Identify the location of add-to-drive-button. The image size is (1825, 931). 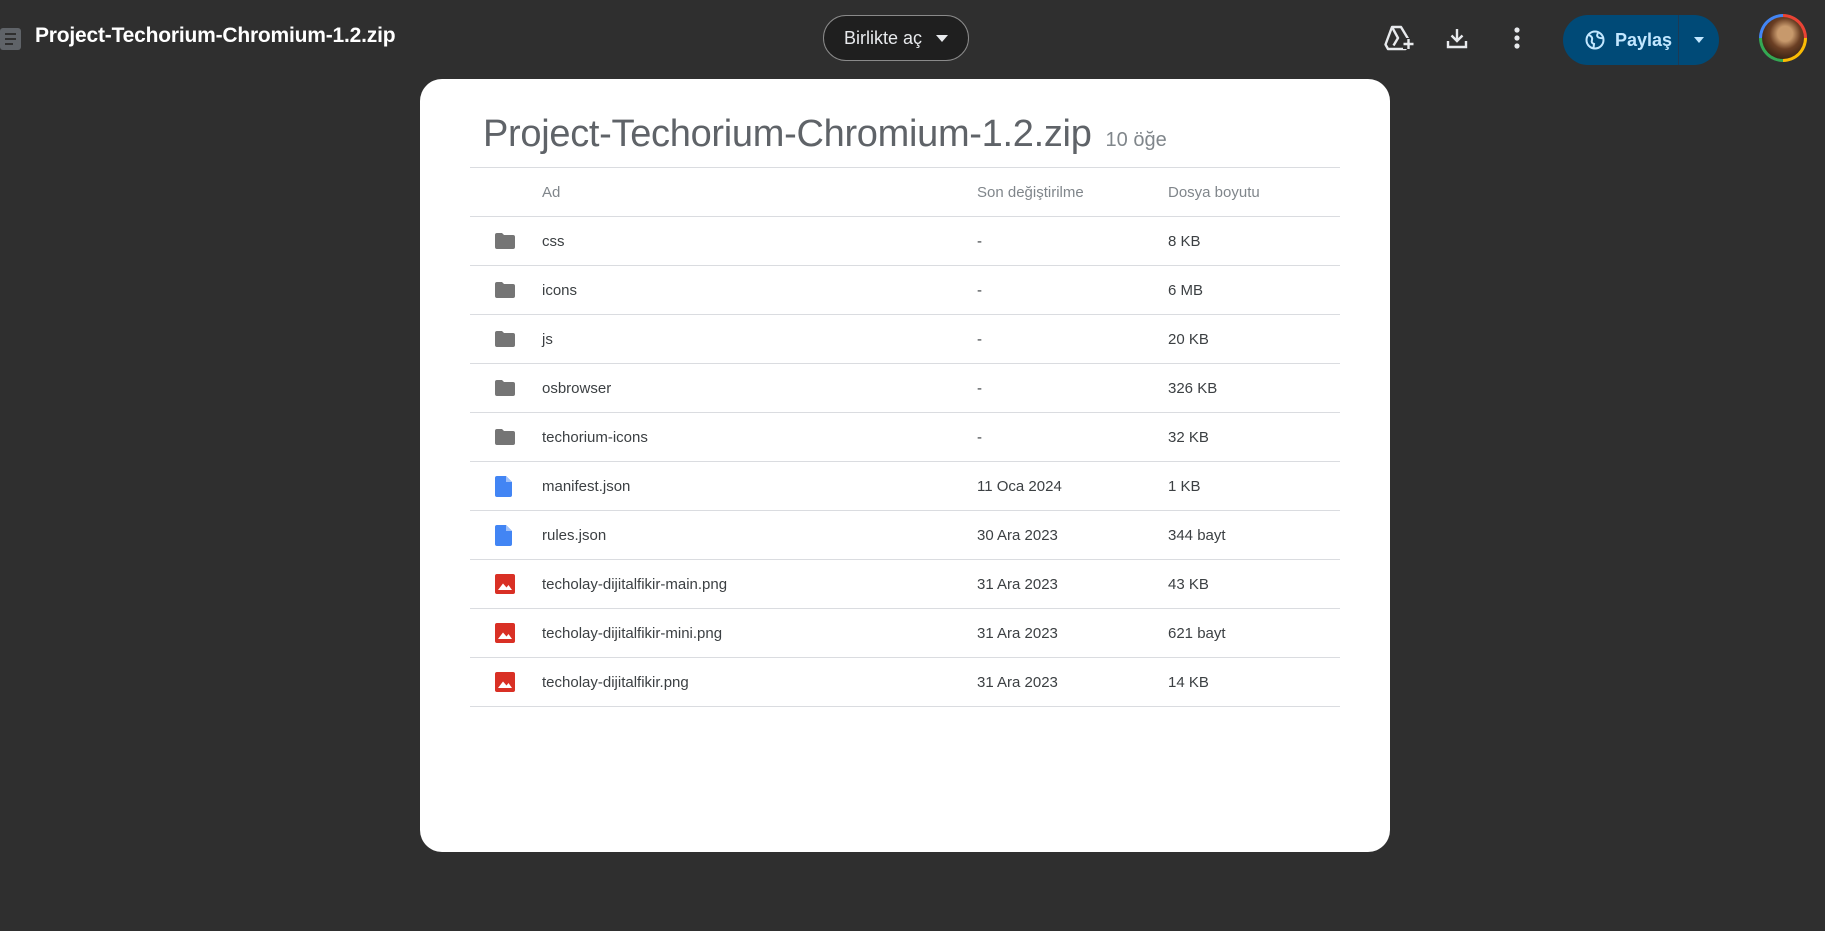
(1399, 38).